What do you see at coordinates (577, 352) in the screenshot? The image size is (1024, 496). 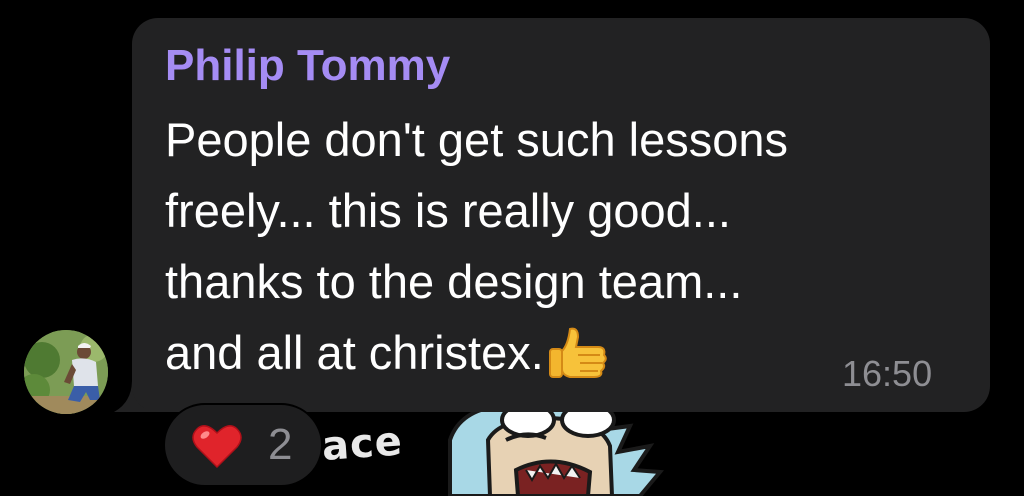 I see `thumbs-up-icon` at bounding box center [577, 352].